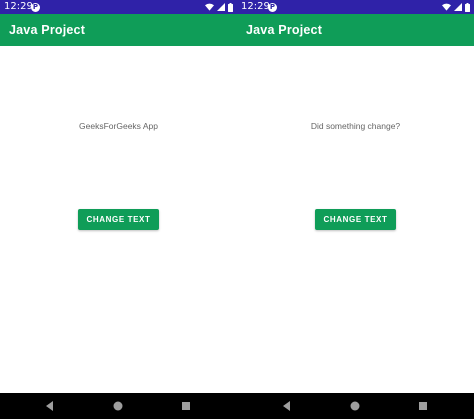 This screenshot has width=474, height=419. I want to click on content-text: GeeksForGeeks App, so click(118, 126).